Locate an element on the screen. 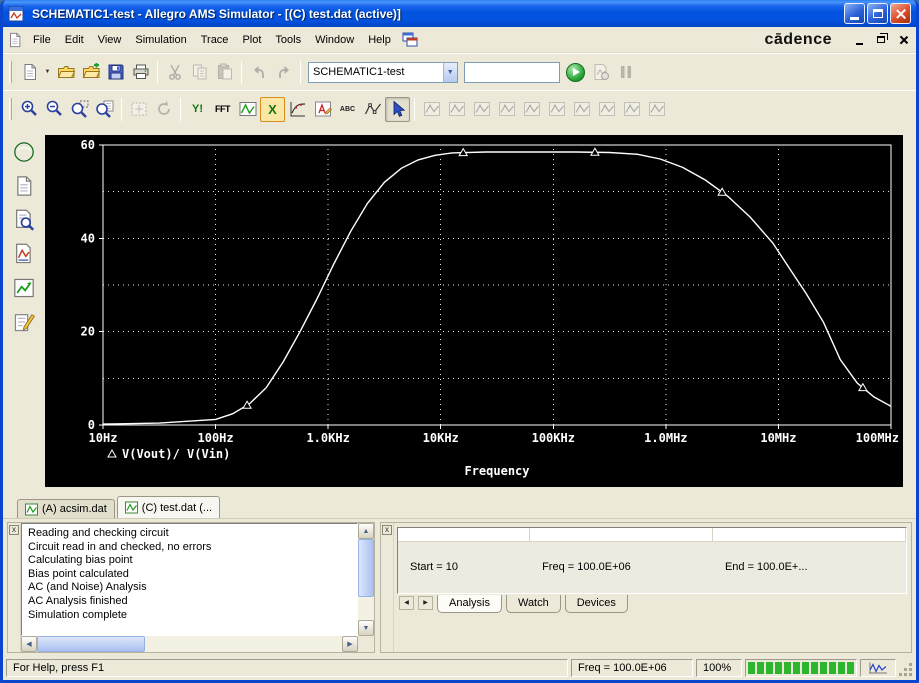  resize-grip is located at coordinates (906, 668).